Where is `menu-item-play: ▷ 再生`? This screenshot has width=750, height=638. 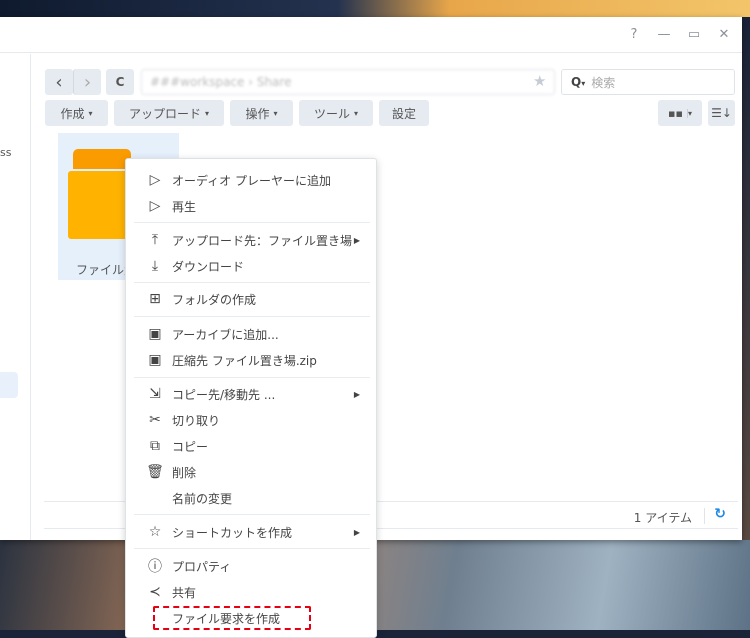 menu-item-play: ▷ 再生 is located at coordinates (251, 206).